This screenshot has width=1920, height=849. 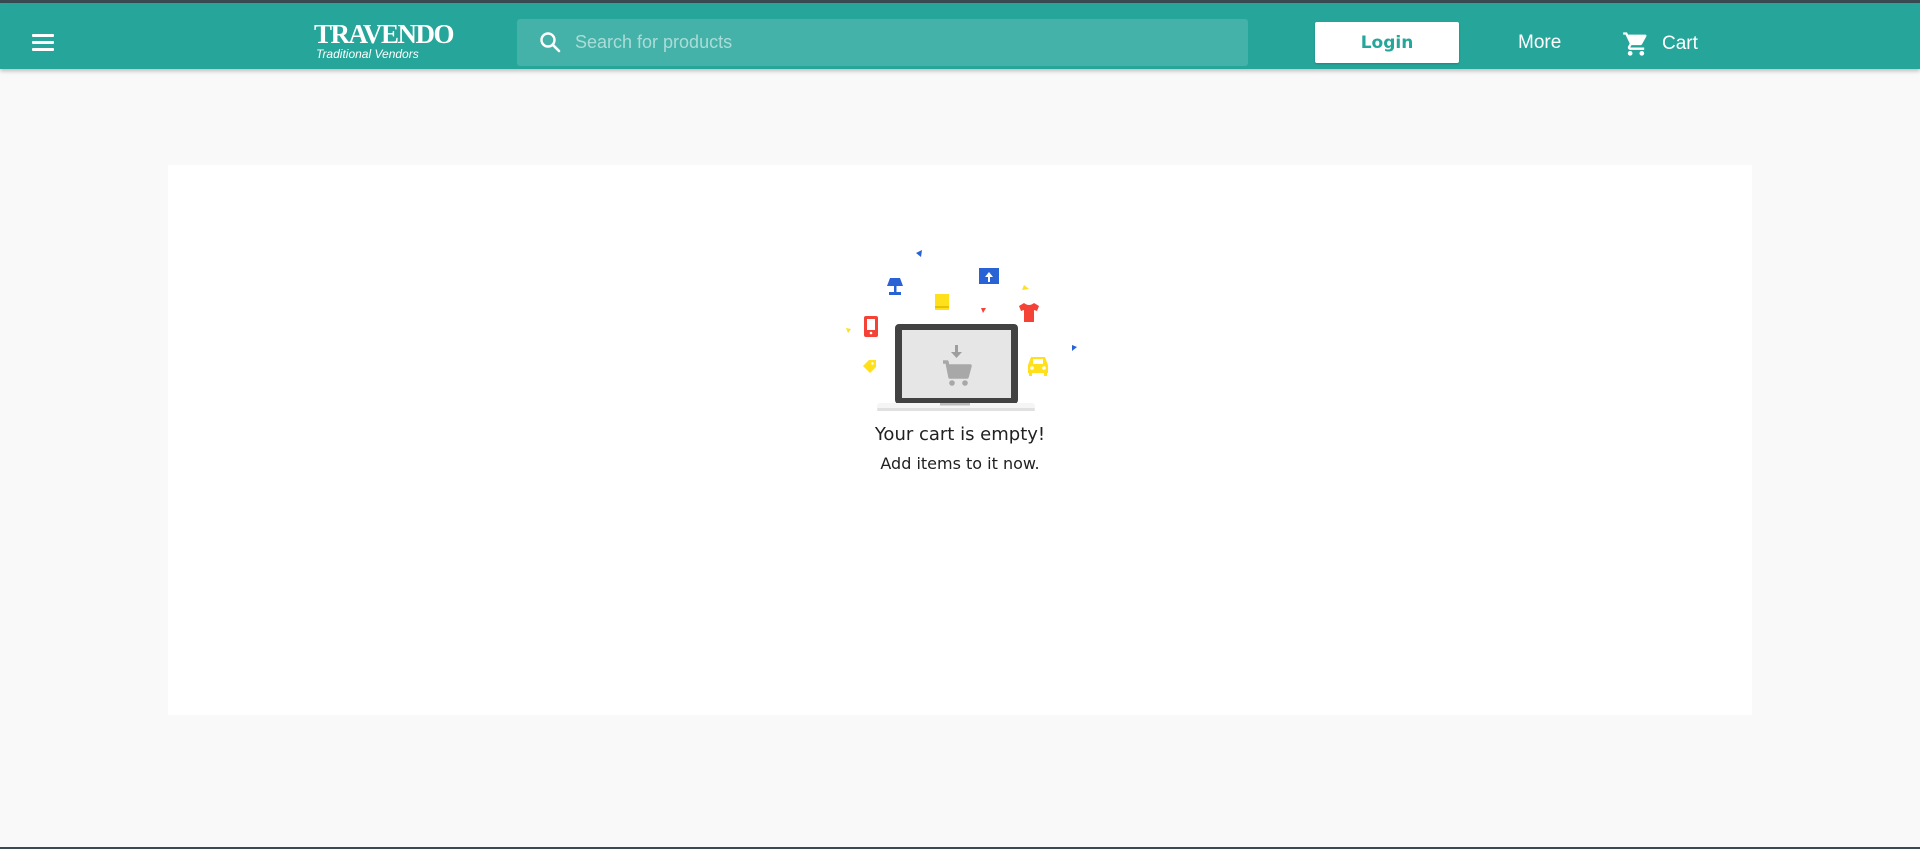 What do you see at coordinates (1038, 366) in the screenshot?
I see `car-icon` at bounding box center [1038, 366].